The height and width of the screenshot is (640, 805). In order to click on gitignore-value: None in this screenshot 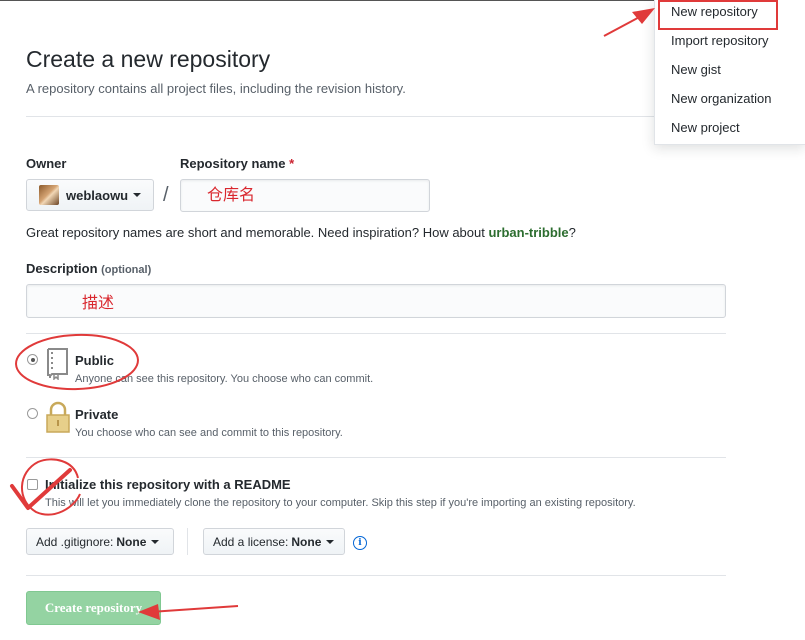, I will do `click(131, 541)`.